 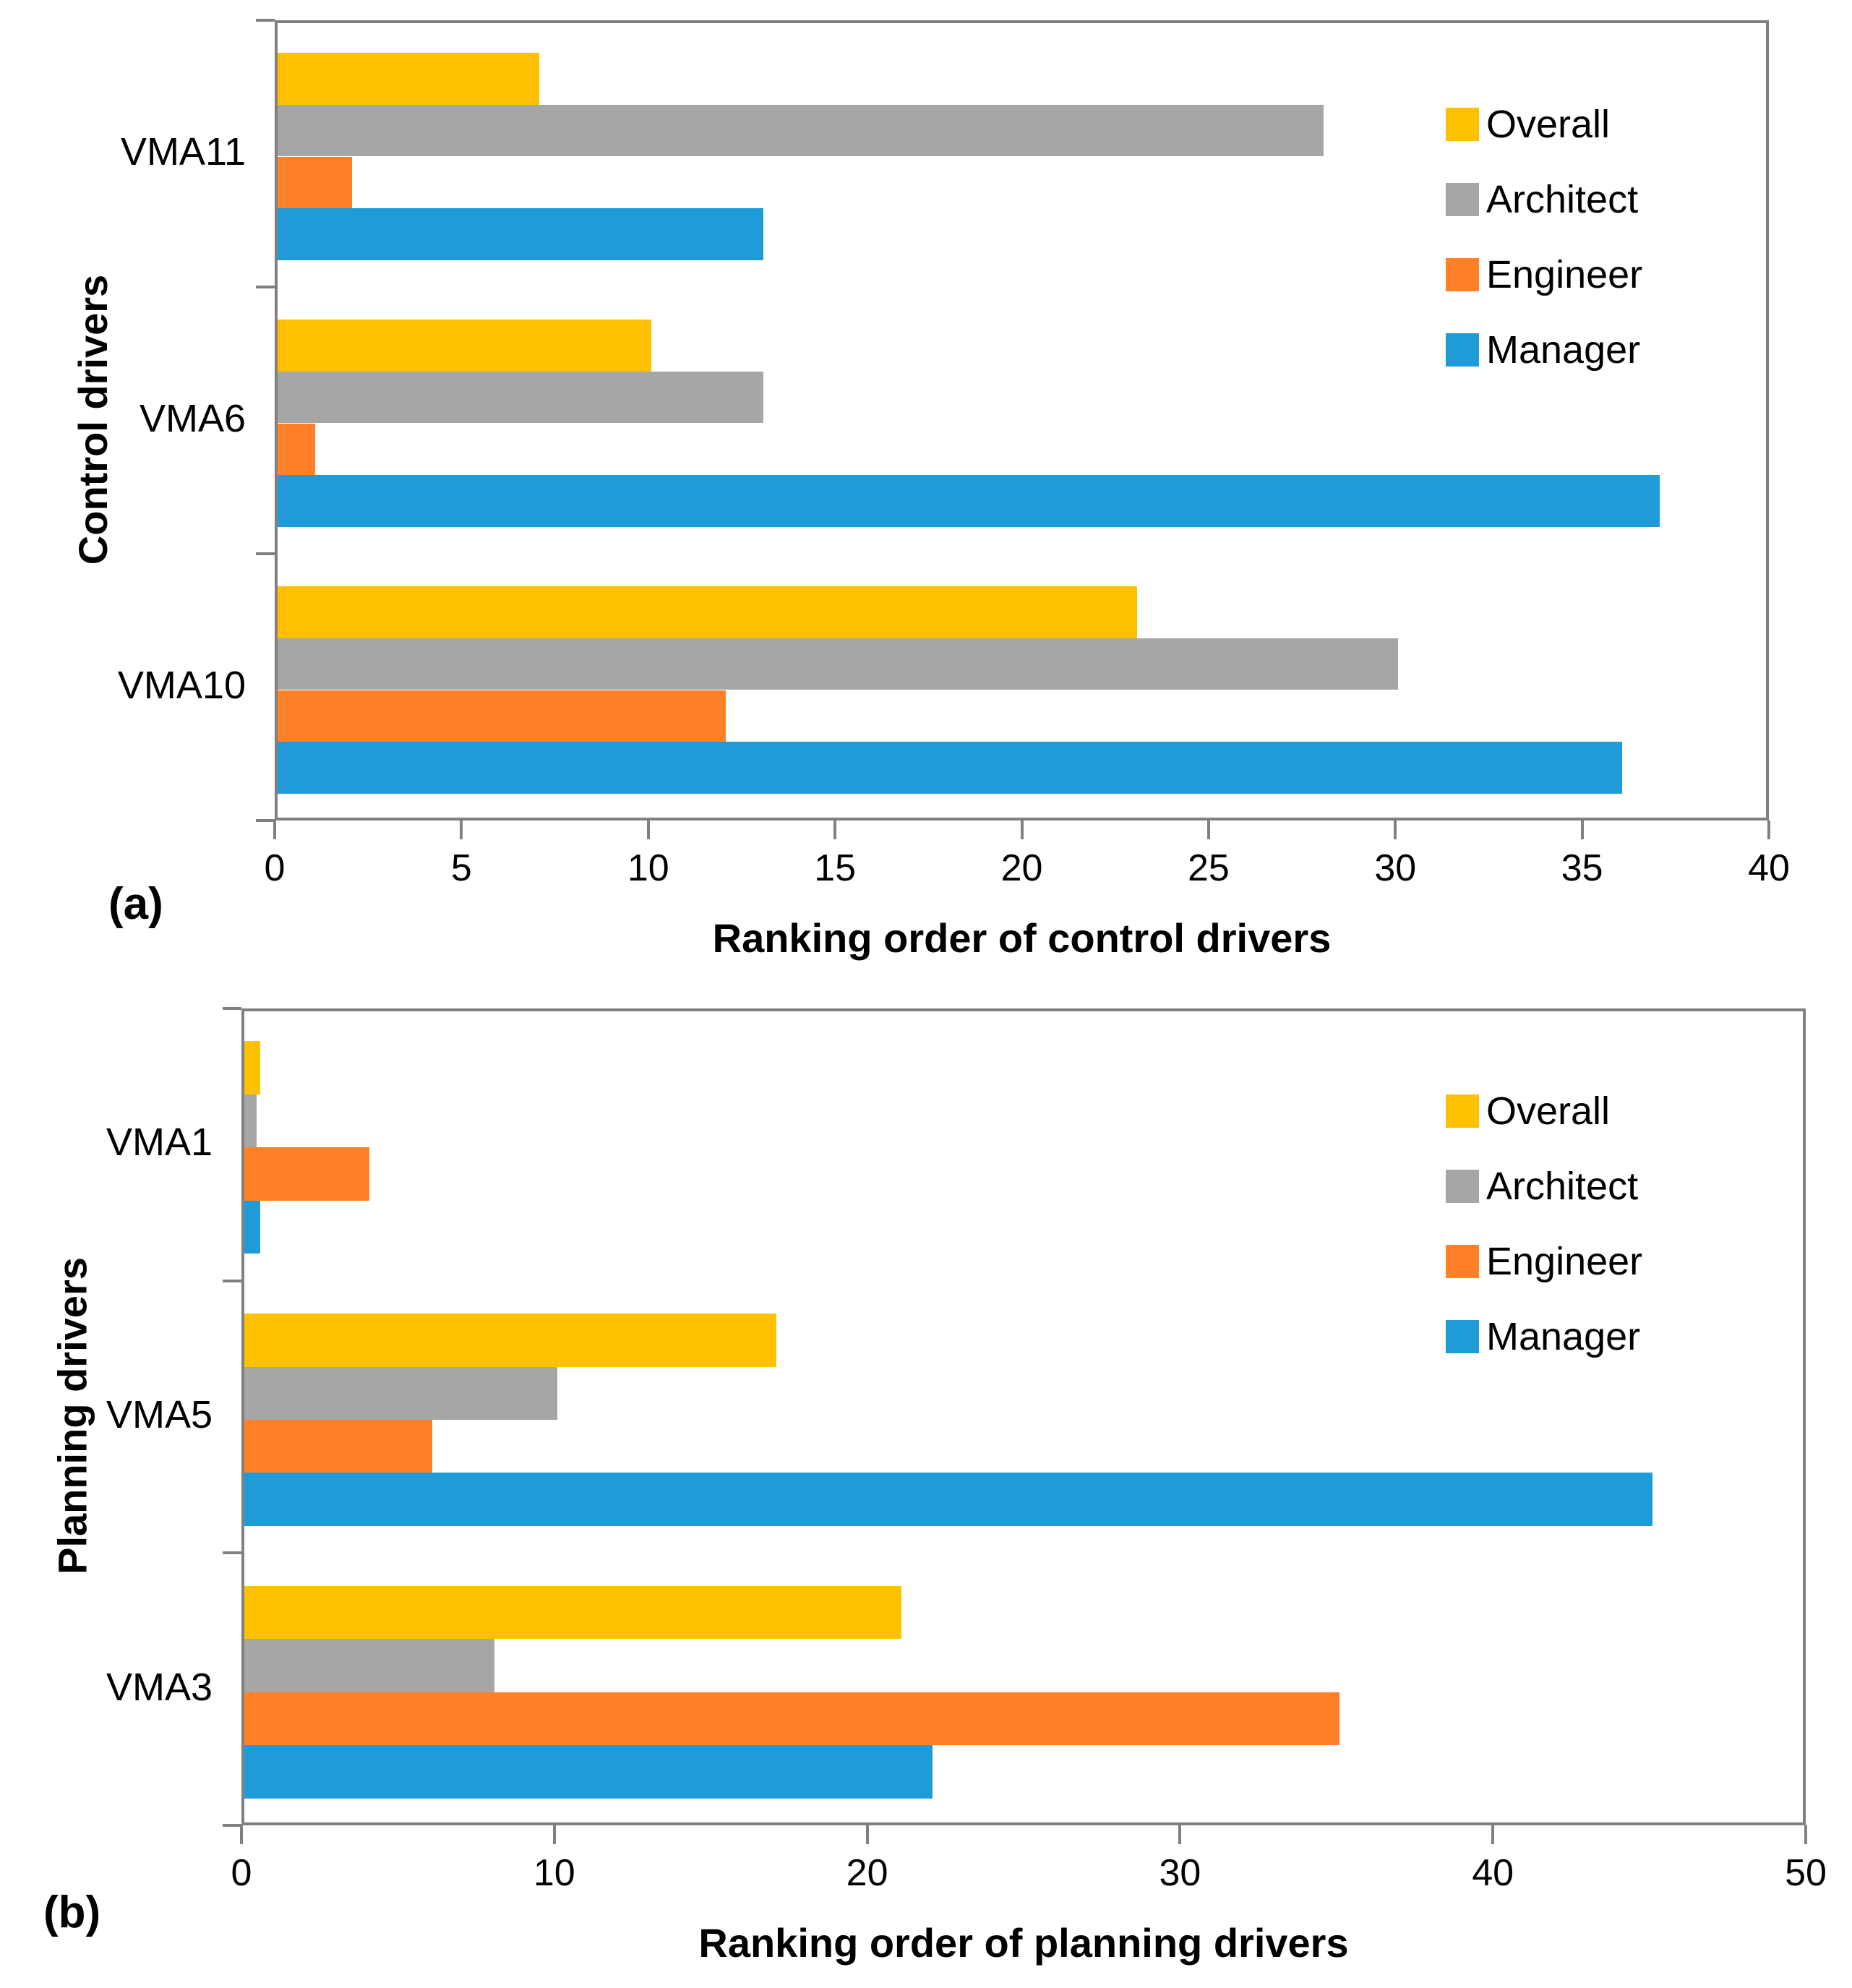 What do you see at coordinates (1022, 938) in the screenshot?
I see `x-axis-title-a: Ranking order of control drivers` at bounding box center [1022, 938].